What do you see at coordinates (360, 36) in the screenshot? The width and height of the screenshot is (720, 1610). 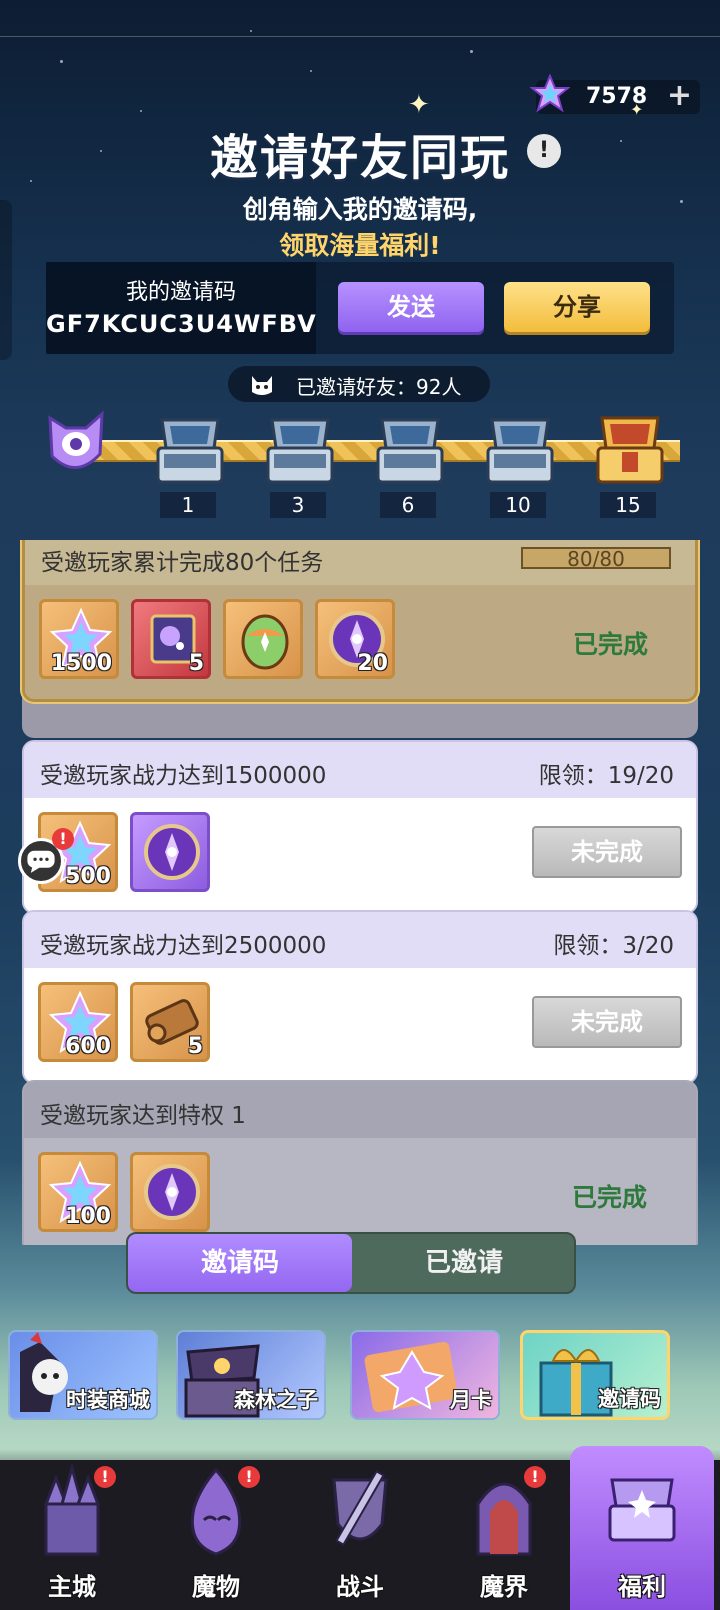 I see `top-divider` at bounding box center [360, 36].